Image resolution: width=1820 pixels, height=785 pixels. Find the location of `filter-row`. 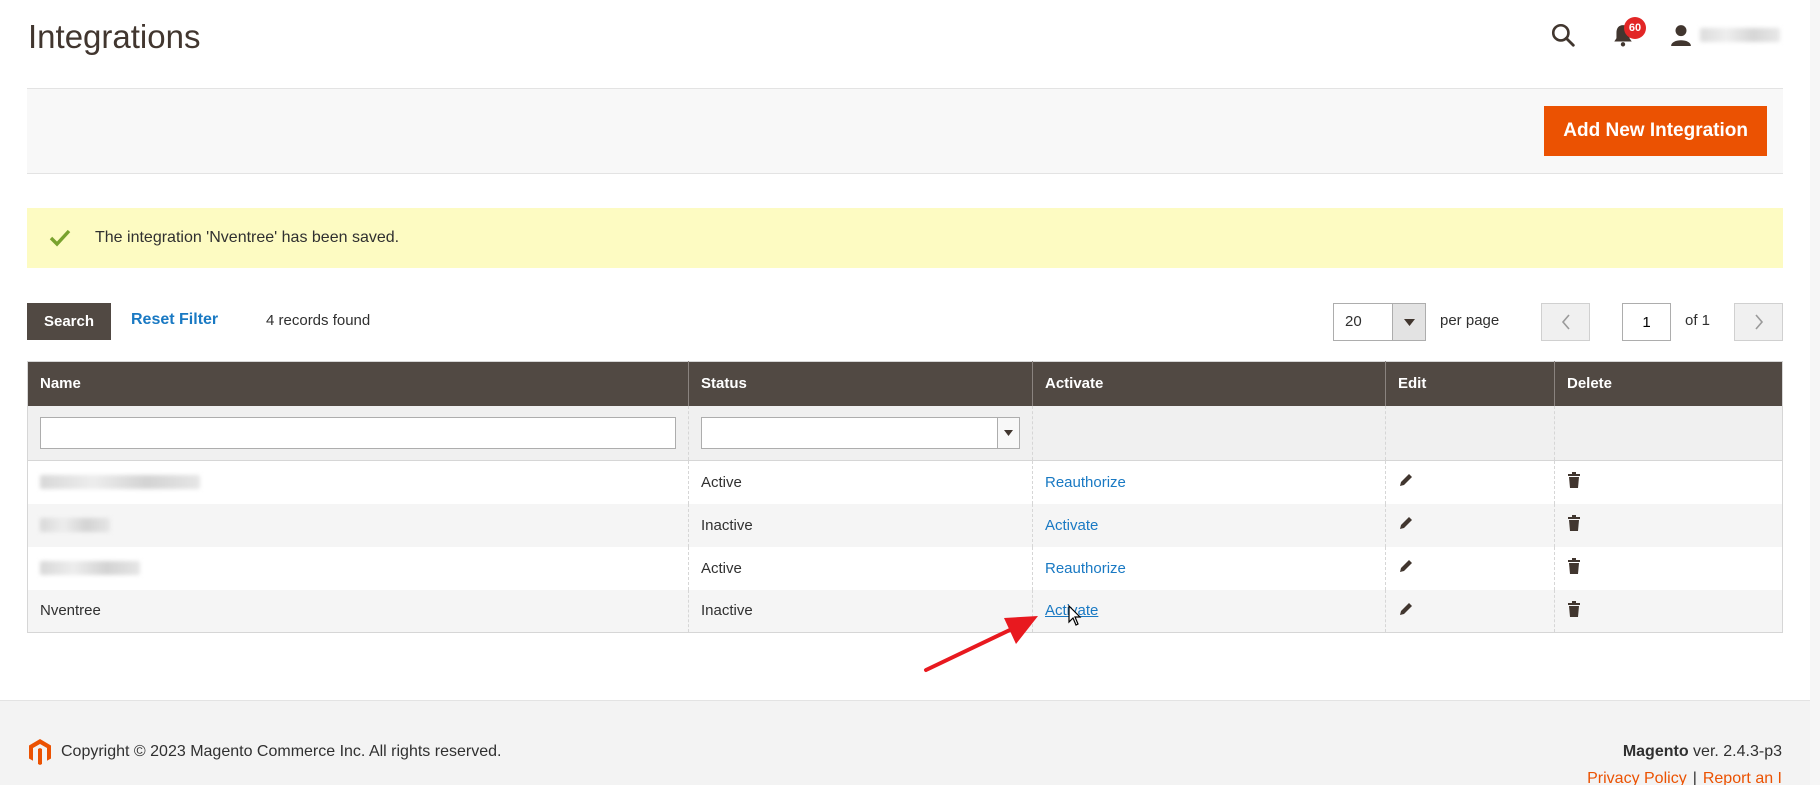

filter-row is located at coordinates (905, 433).